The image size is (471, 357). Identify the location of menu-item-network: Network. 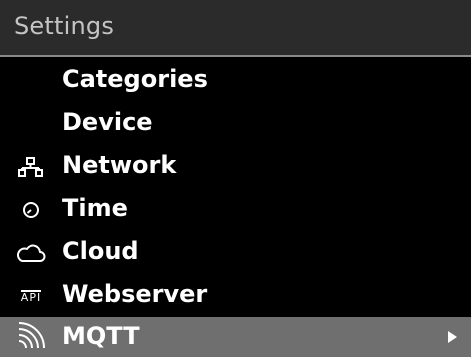
(235, 166).